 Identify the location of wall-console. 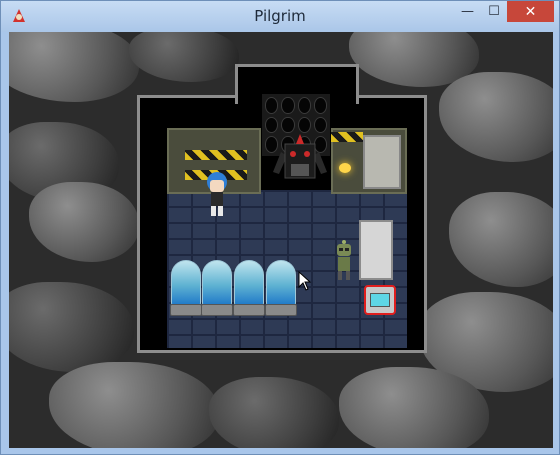
(376, 250).